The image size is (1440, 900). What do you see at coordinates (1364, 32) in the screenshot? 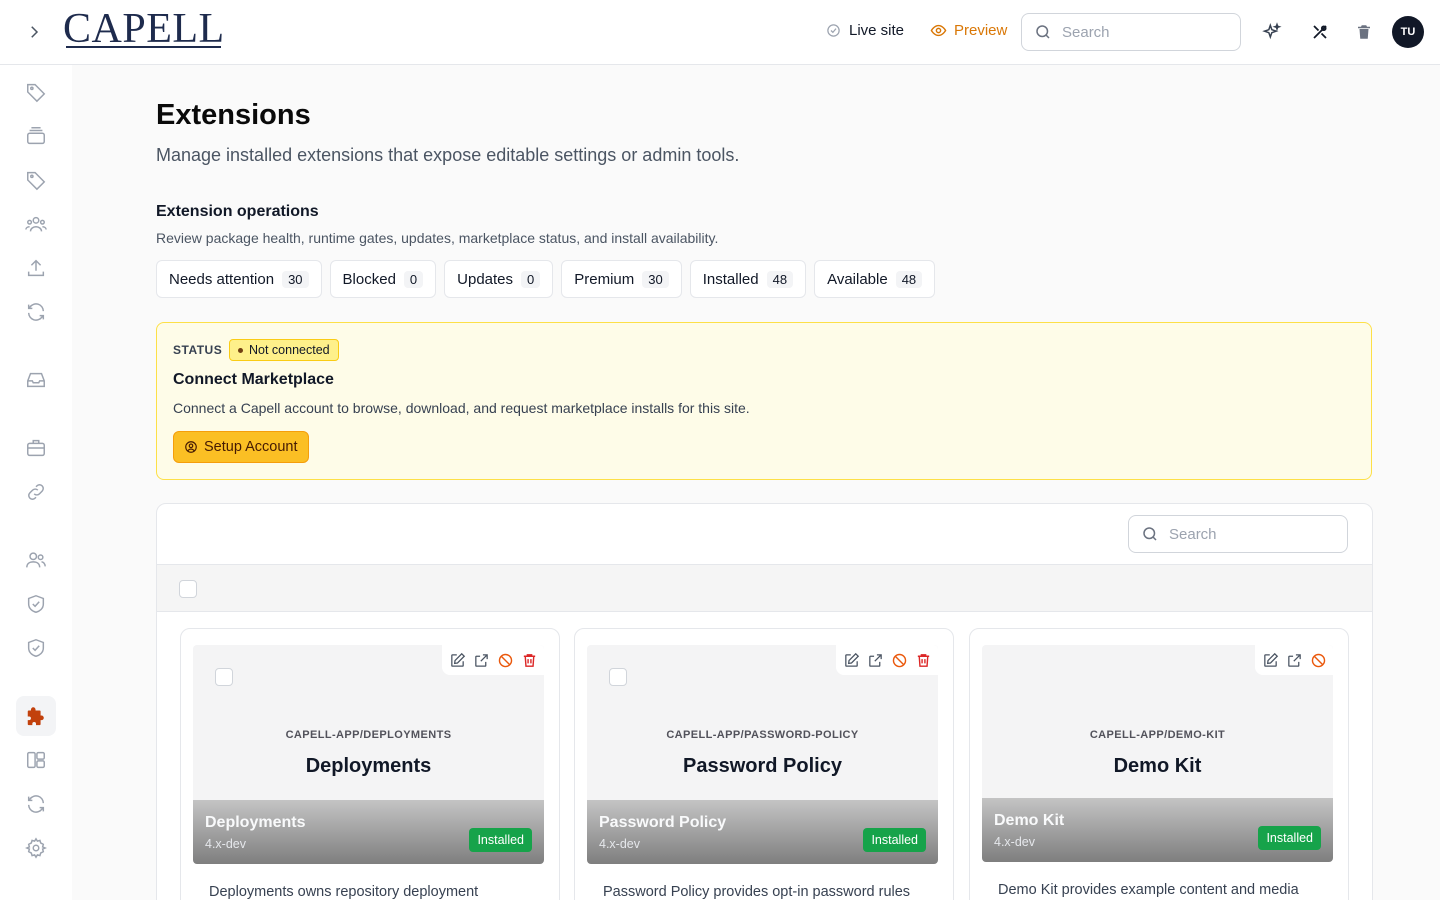
I see `trash-button` at bounding box center [1364, 32].